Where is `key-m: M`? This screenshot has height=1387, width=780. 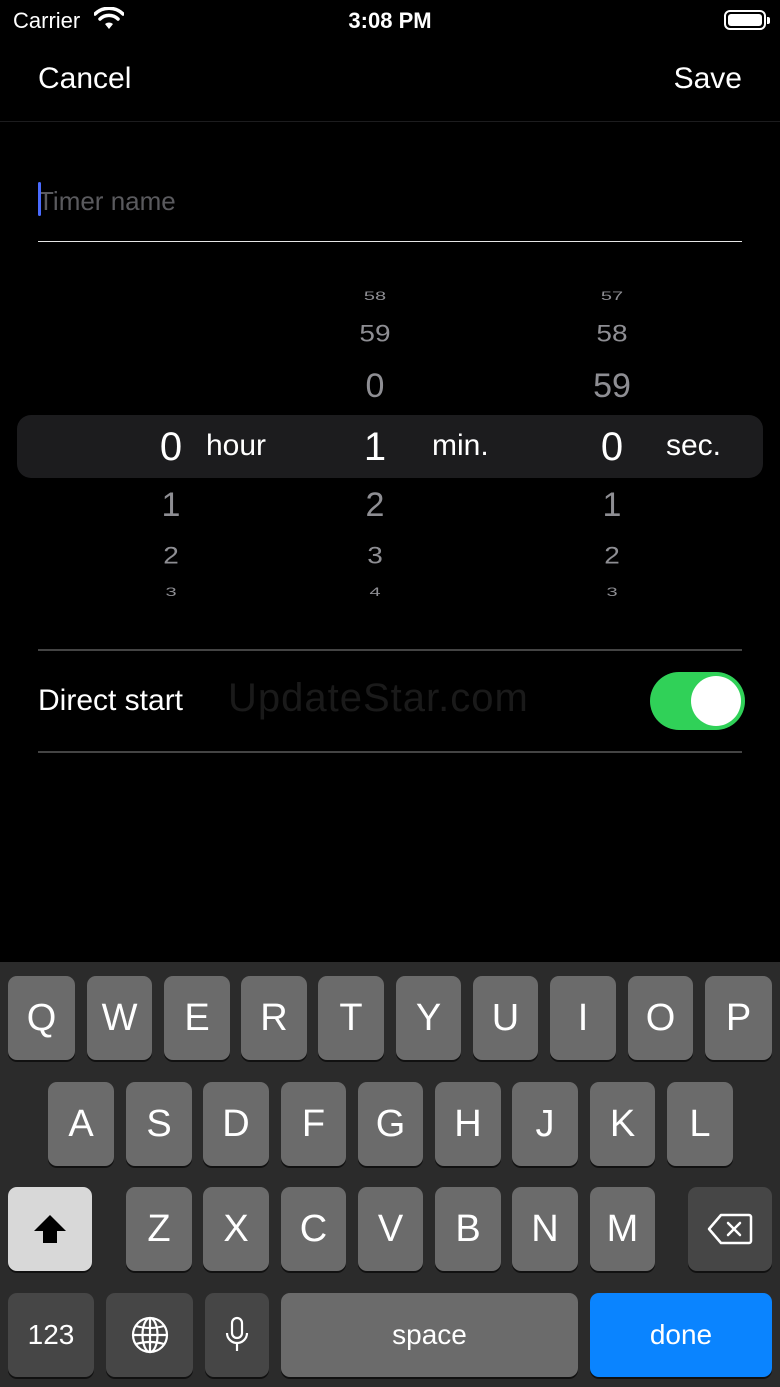 key-m: M is located at coordinates (622, 1229).